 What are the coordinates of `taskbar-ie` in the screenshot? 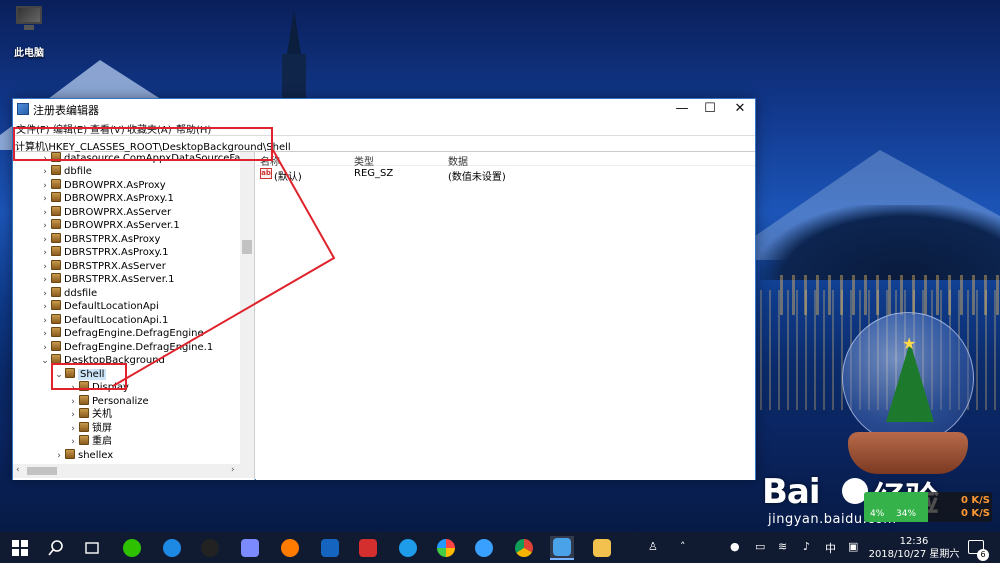 It's located at (408, 548).